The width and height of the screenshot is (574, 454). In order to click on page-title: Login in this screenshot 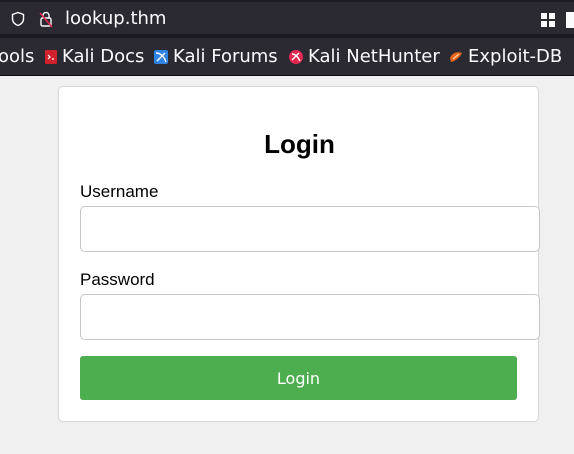, I will do `click(299, 144)`.